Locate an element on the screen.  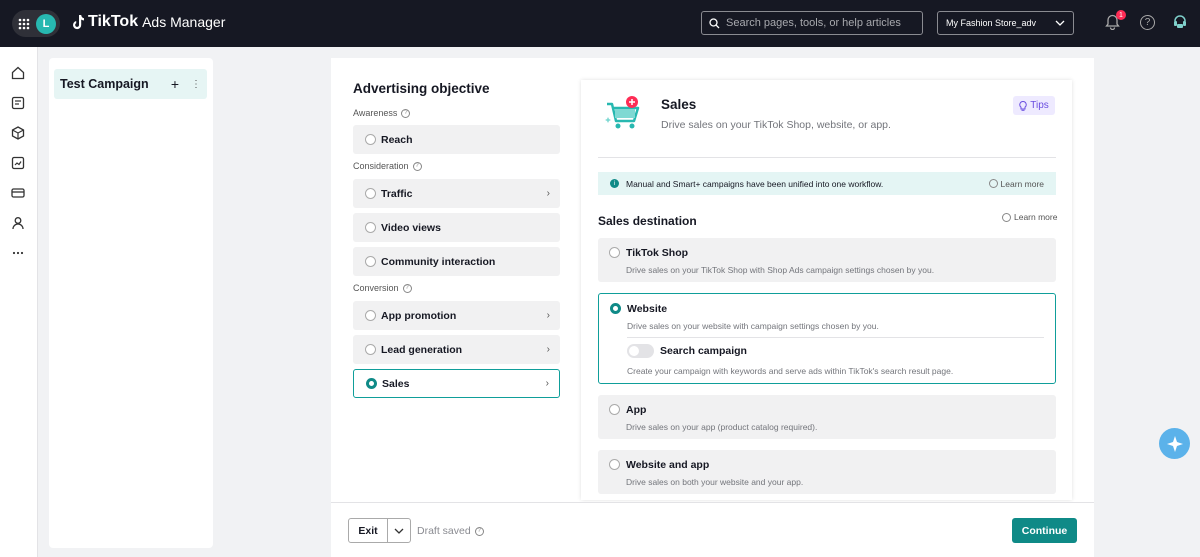
campaign-tree-item: Test Campaign + ⋮ is located at coordinates (130, 84).